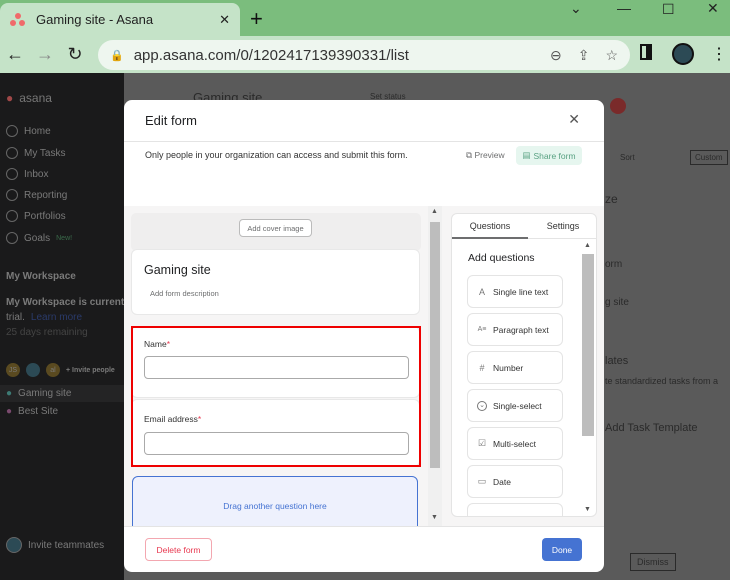  What do you see at coordinates (719, 54) in the screenshot?
I see `menu-icon: ⋮` at bounding box center [719, 54].